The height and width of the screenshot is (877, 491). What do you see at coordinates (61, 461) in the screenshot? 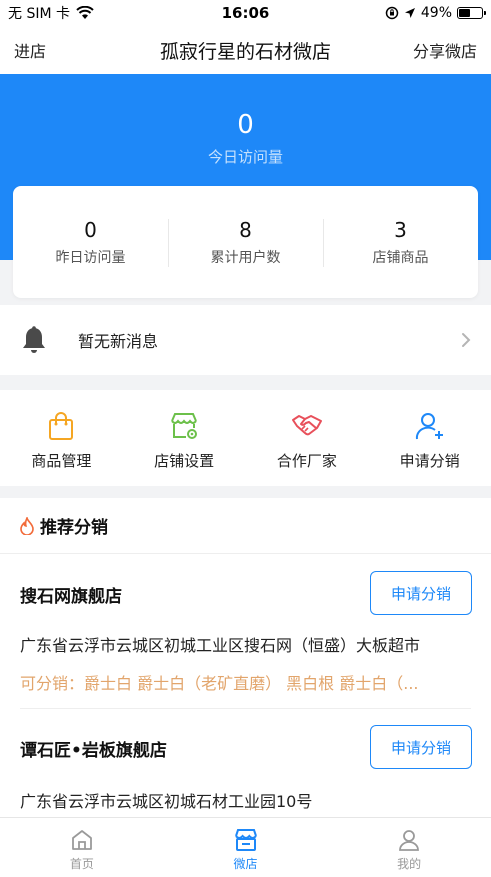
I see `action-label: 商品管理` at bounding box center [61, 461].